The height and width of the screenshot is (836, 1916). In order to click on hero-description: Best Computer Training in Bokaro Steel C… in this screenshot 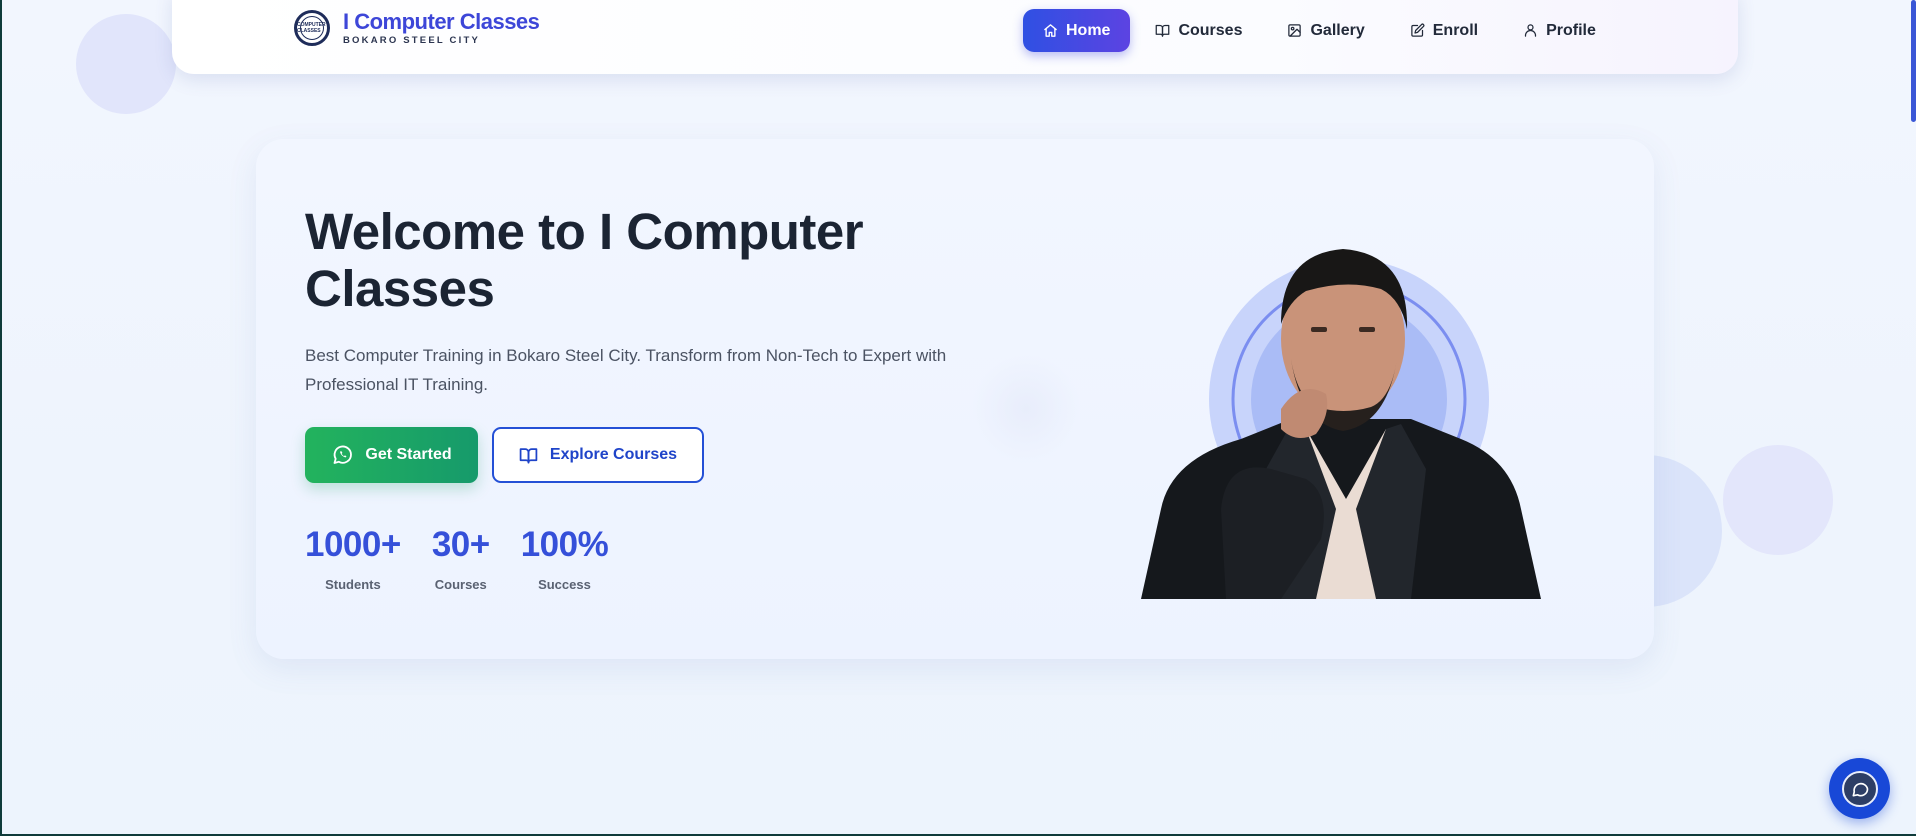, I will do `click(626, 370)`.